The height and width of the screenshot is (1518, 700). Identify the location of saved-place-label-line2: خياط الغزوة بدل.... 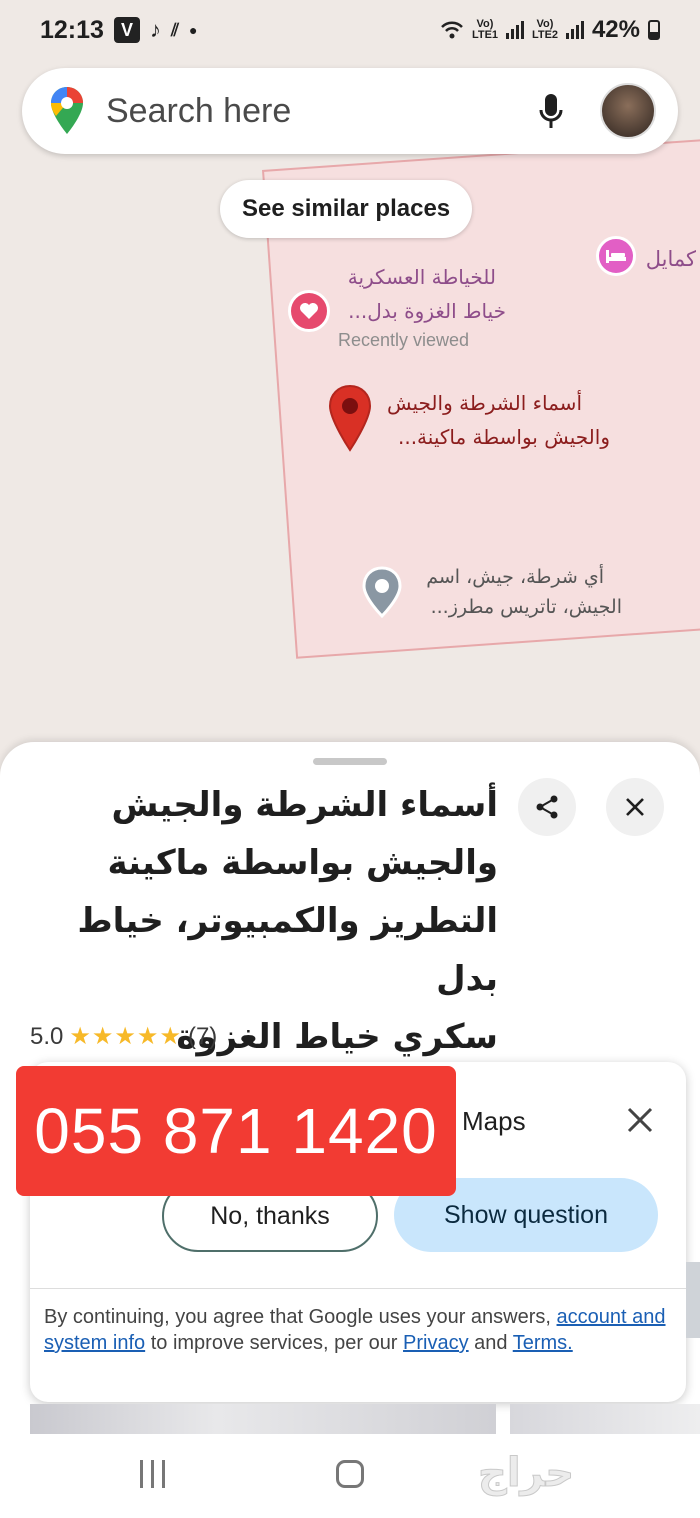
(403, 311).